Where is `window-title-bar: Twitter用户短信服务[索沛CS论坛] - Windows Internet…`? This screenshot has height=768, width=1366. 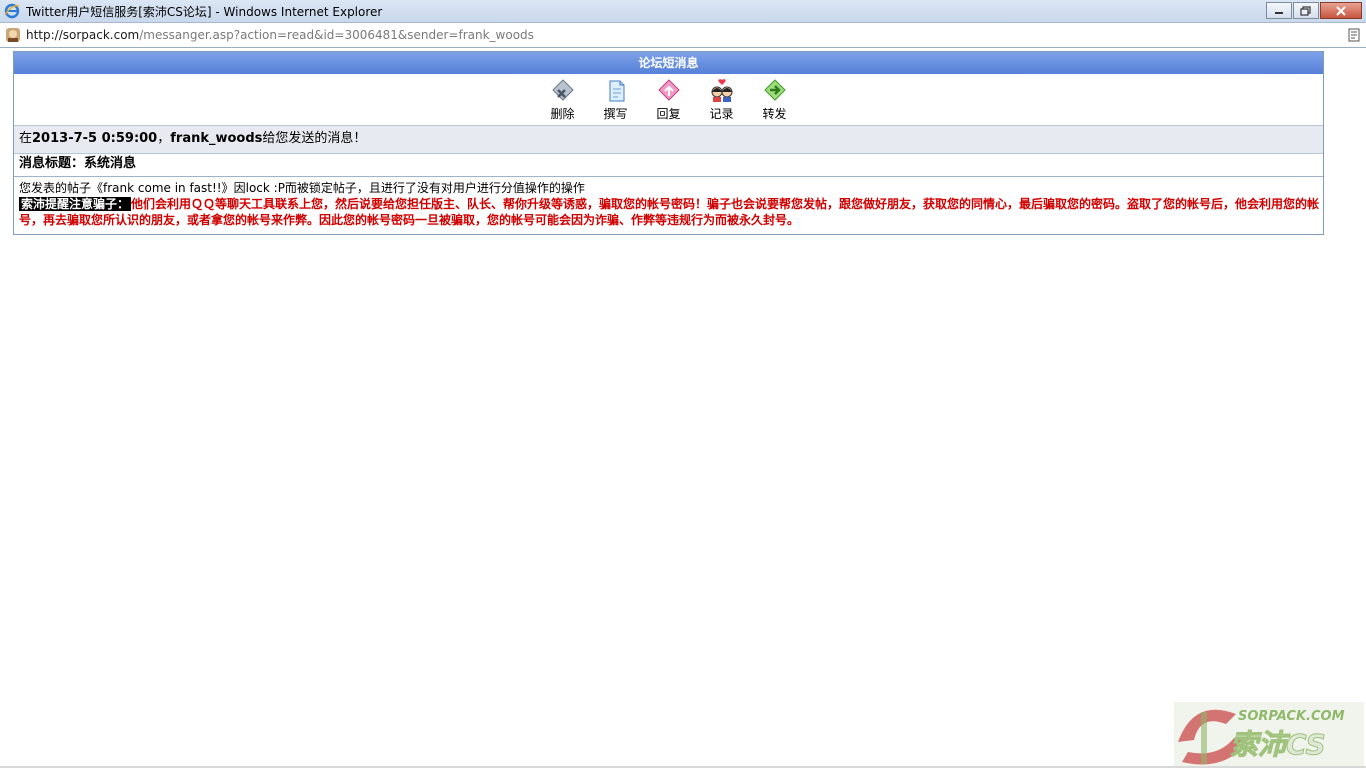 window-title-bar: Twitter用户短信服务[索沛CS论坛] - Windows Internet… is located at coordinates (683, 11).